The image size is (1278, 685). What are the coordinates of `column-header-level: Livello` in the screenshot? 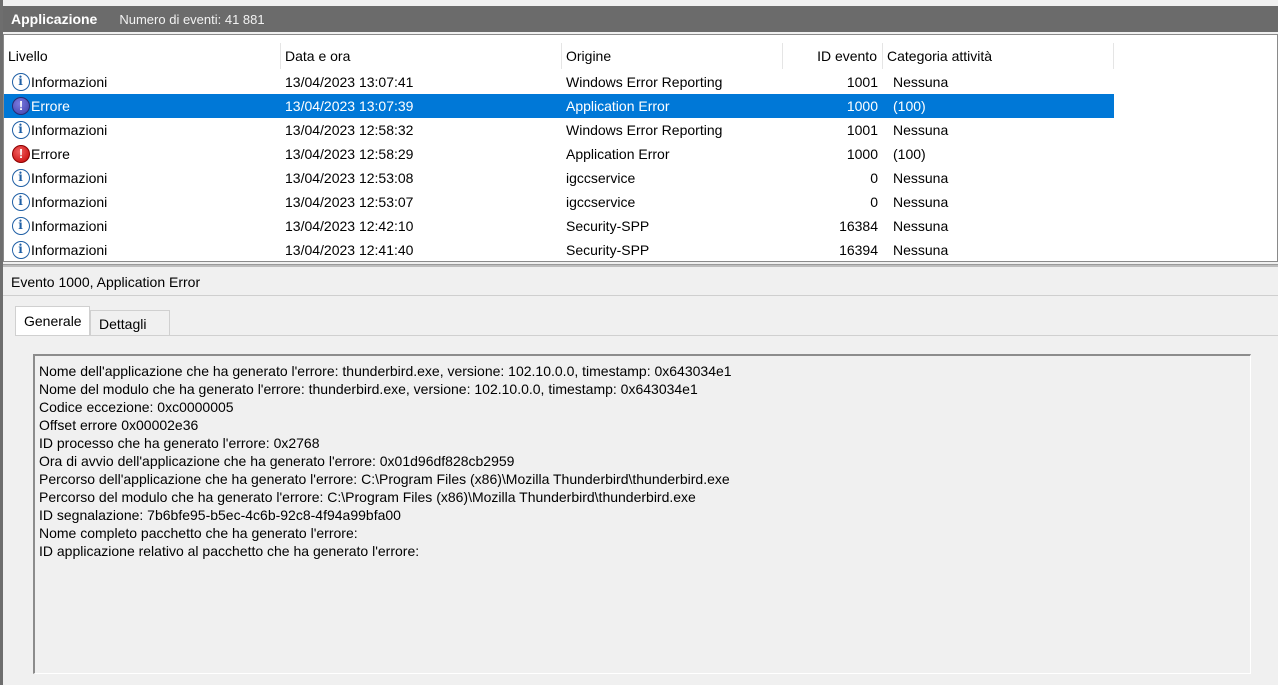 It's located at (142, 56).